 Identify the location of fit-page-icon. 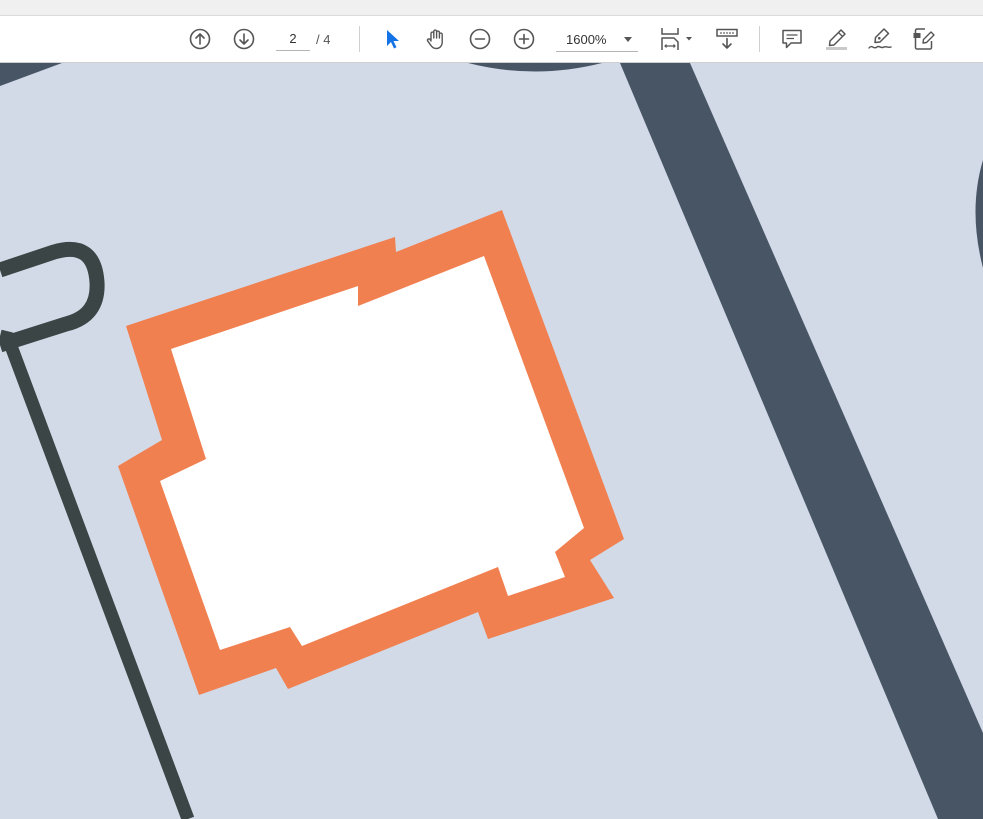
(676, 39).